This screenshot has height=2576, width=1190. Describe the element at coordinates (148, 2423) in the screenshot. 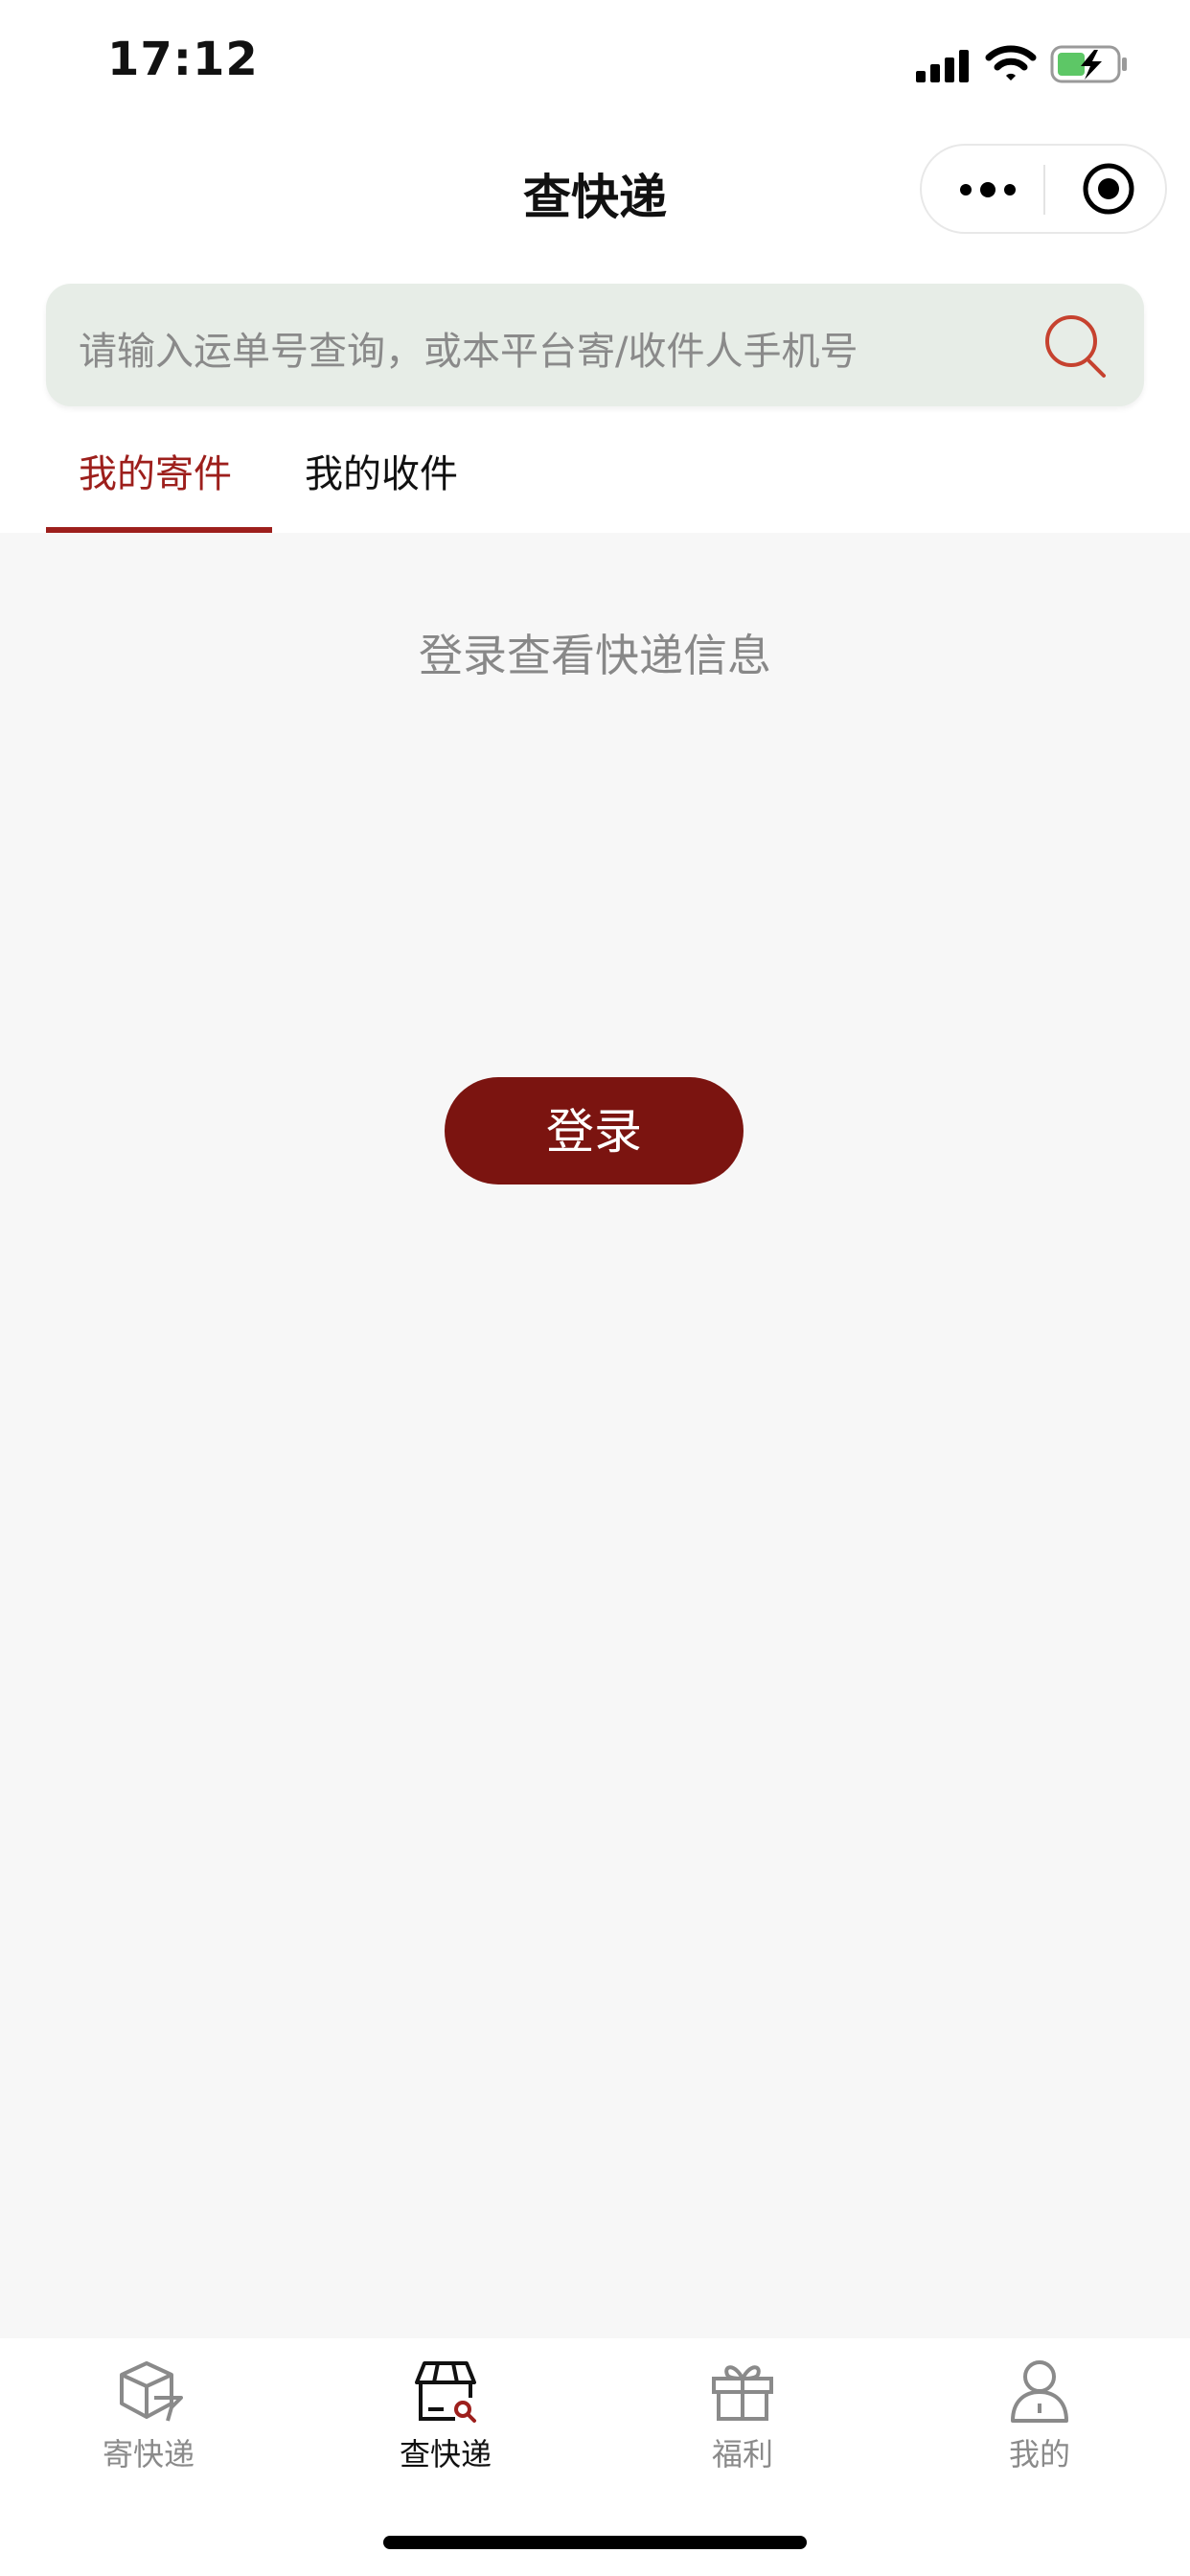

I see `tabbar-item-send: 寄快递` at that location.